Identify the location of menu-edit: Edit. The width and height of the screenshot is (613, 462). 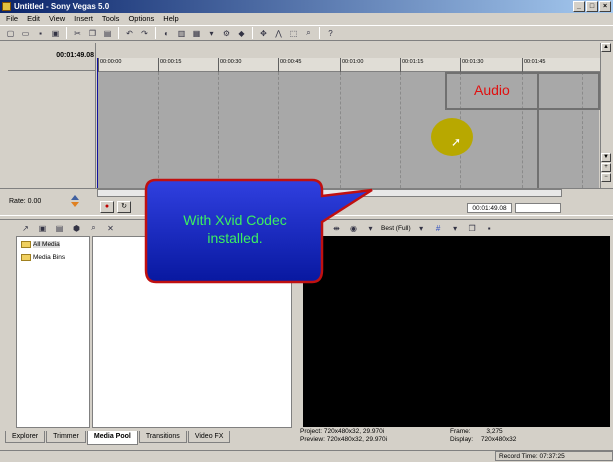
(33, 19).